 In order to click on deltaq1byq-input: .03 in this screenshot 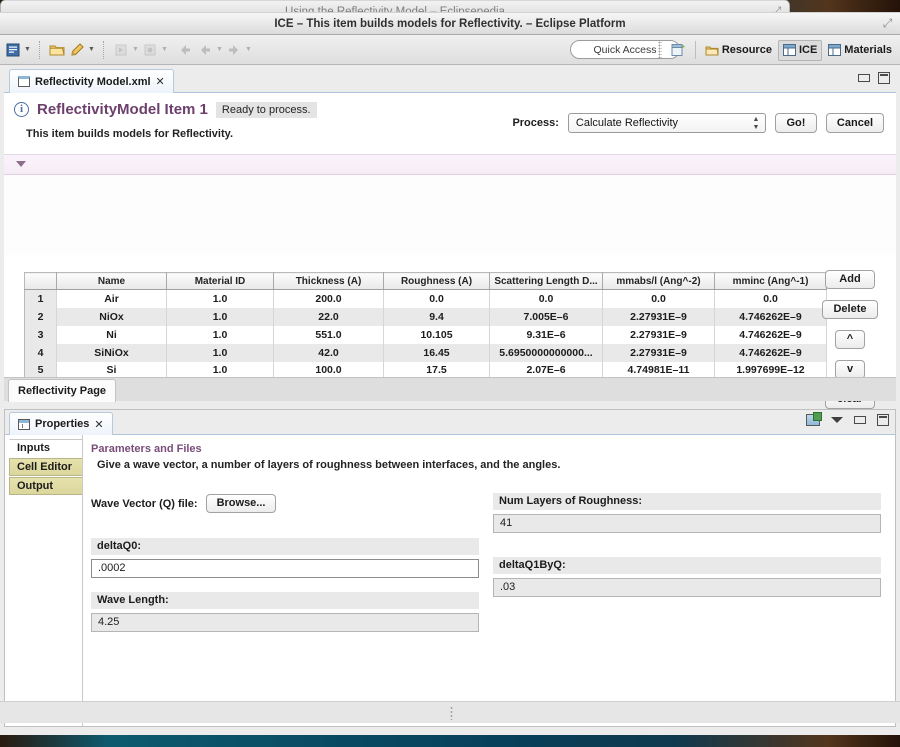, I will do `click(687, 587)`.